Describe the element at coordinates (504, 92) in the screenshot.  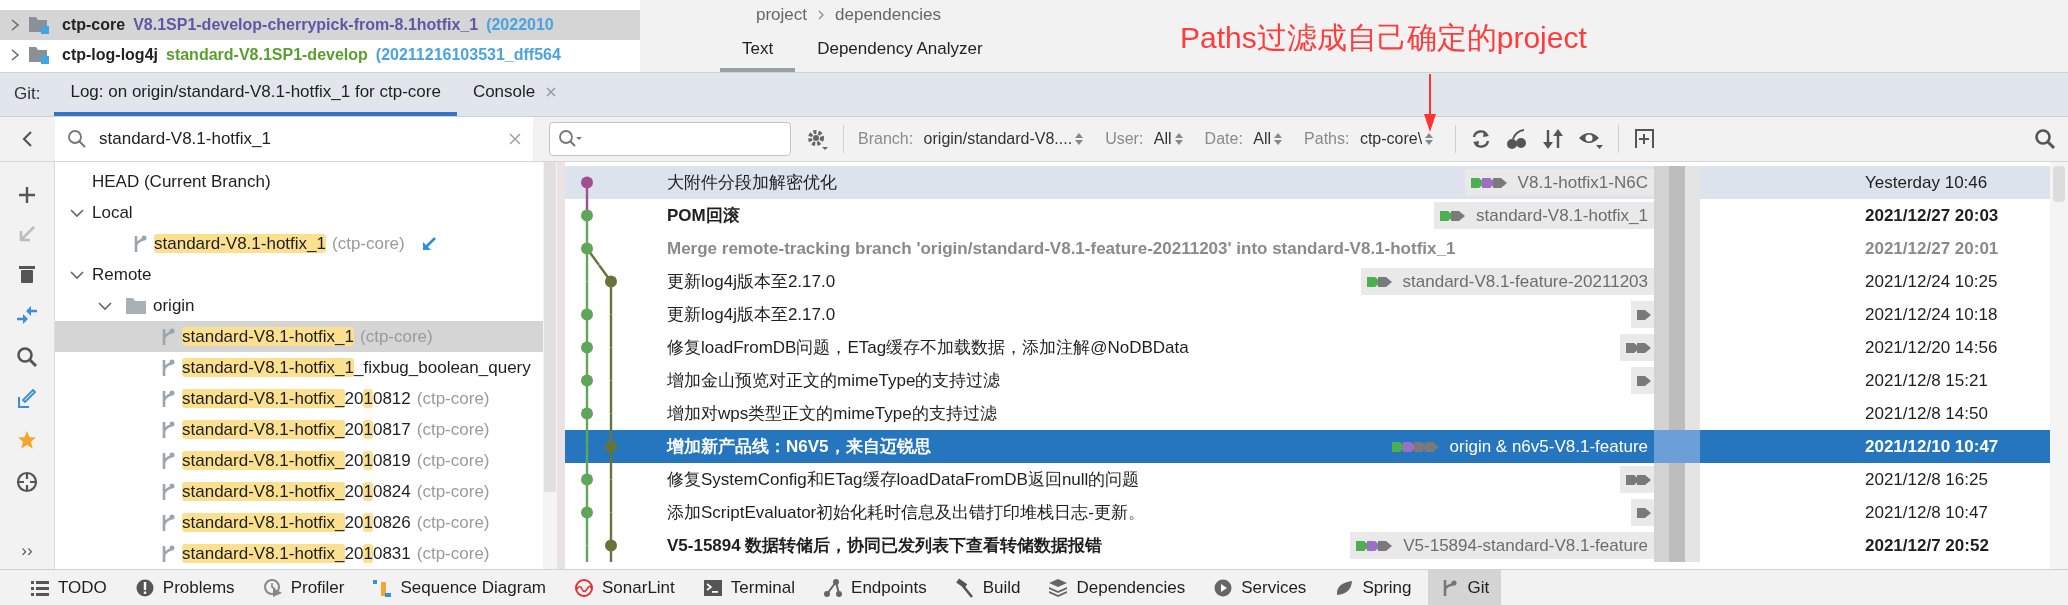
I see `tab-label: Console` at that location.